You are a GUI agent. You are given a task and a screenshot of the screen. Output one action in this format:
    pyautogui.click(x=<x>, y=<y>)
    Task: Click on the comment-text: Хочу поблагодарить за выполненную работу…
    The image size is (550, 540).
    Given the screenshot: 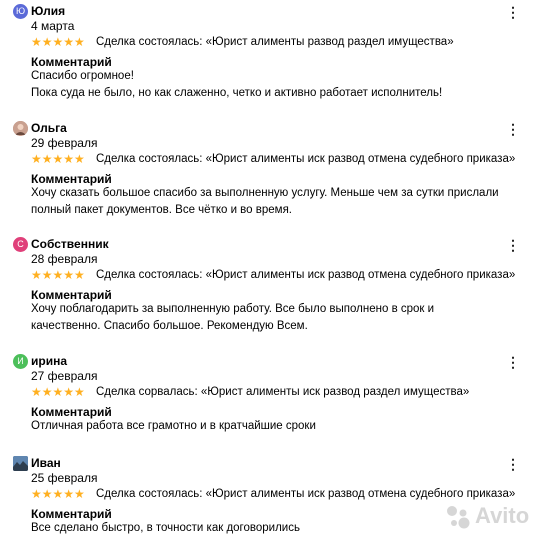 What is the action you would take?
    pyautogui.click(x=233, y=317)
    